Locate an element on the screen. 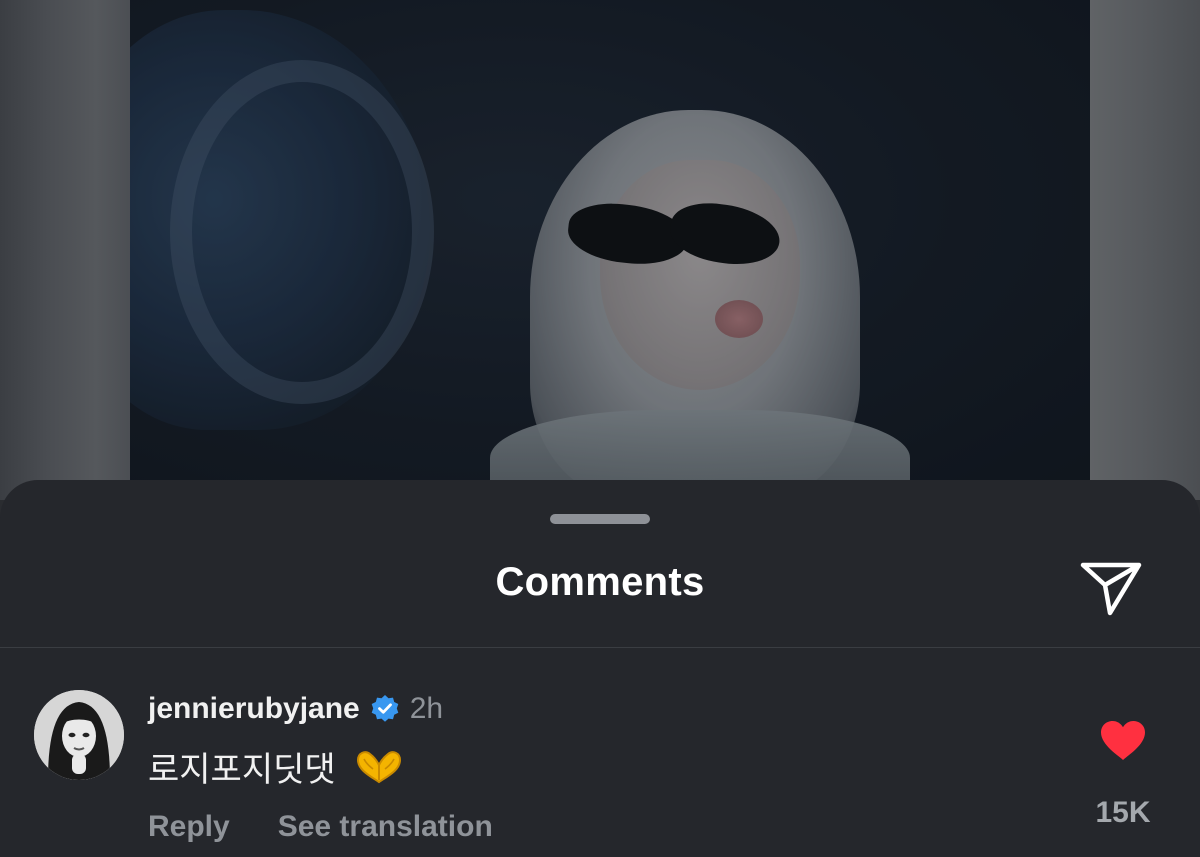 This screenshot has width=1200, height=857. sheet-drag-handle is located at coordinates (600, 519).